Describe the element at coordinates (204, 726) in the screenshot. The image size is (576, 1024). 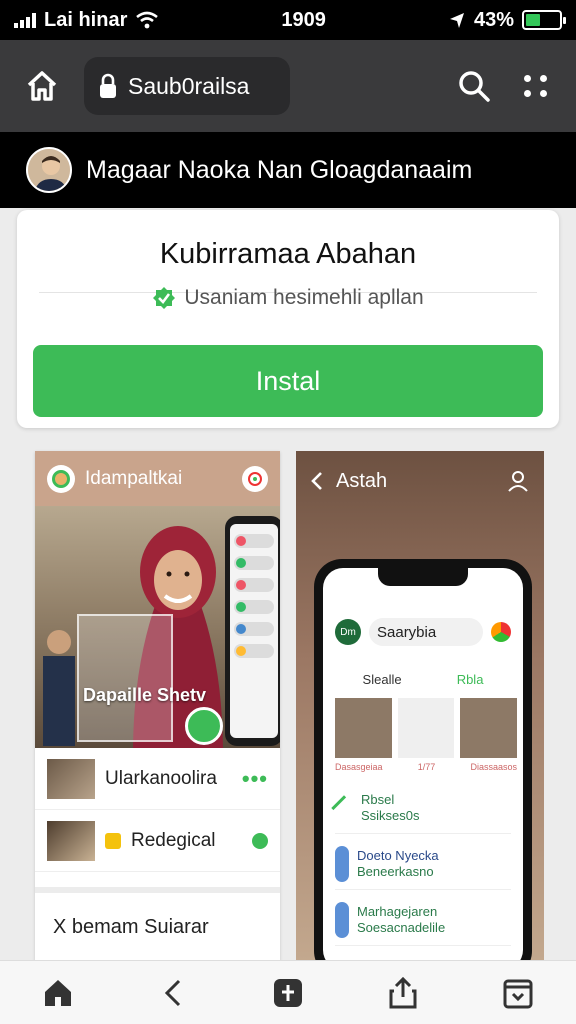
I see `hero-action-button` at that location.